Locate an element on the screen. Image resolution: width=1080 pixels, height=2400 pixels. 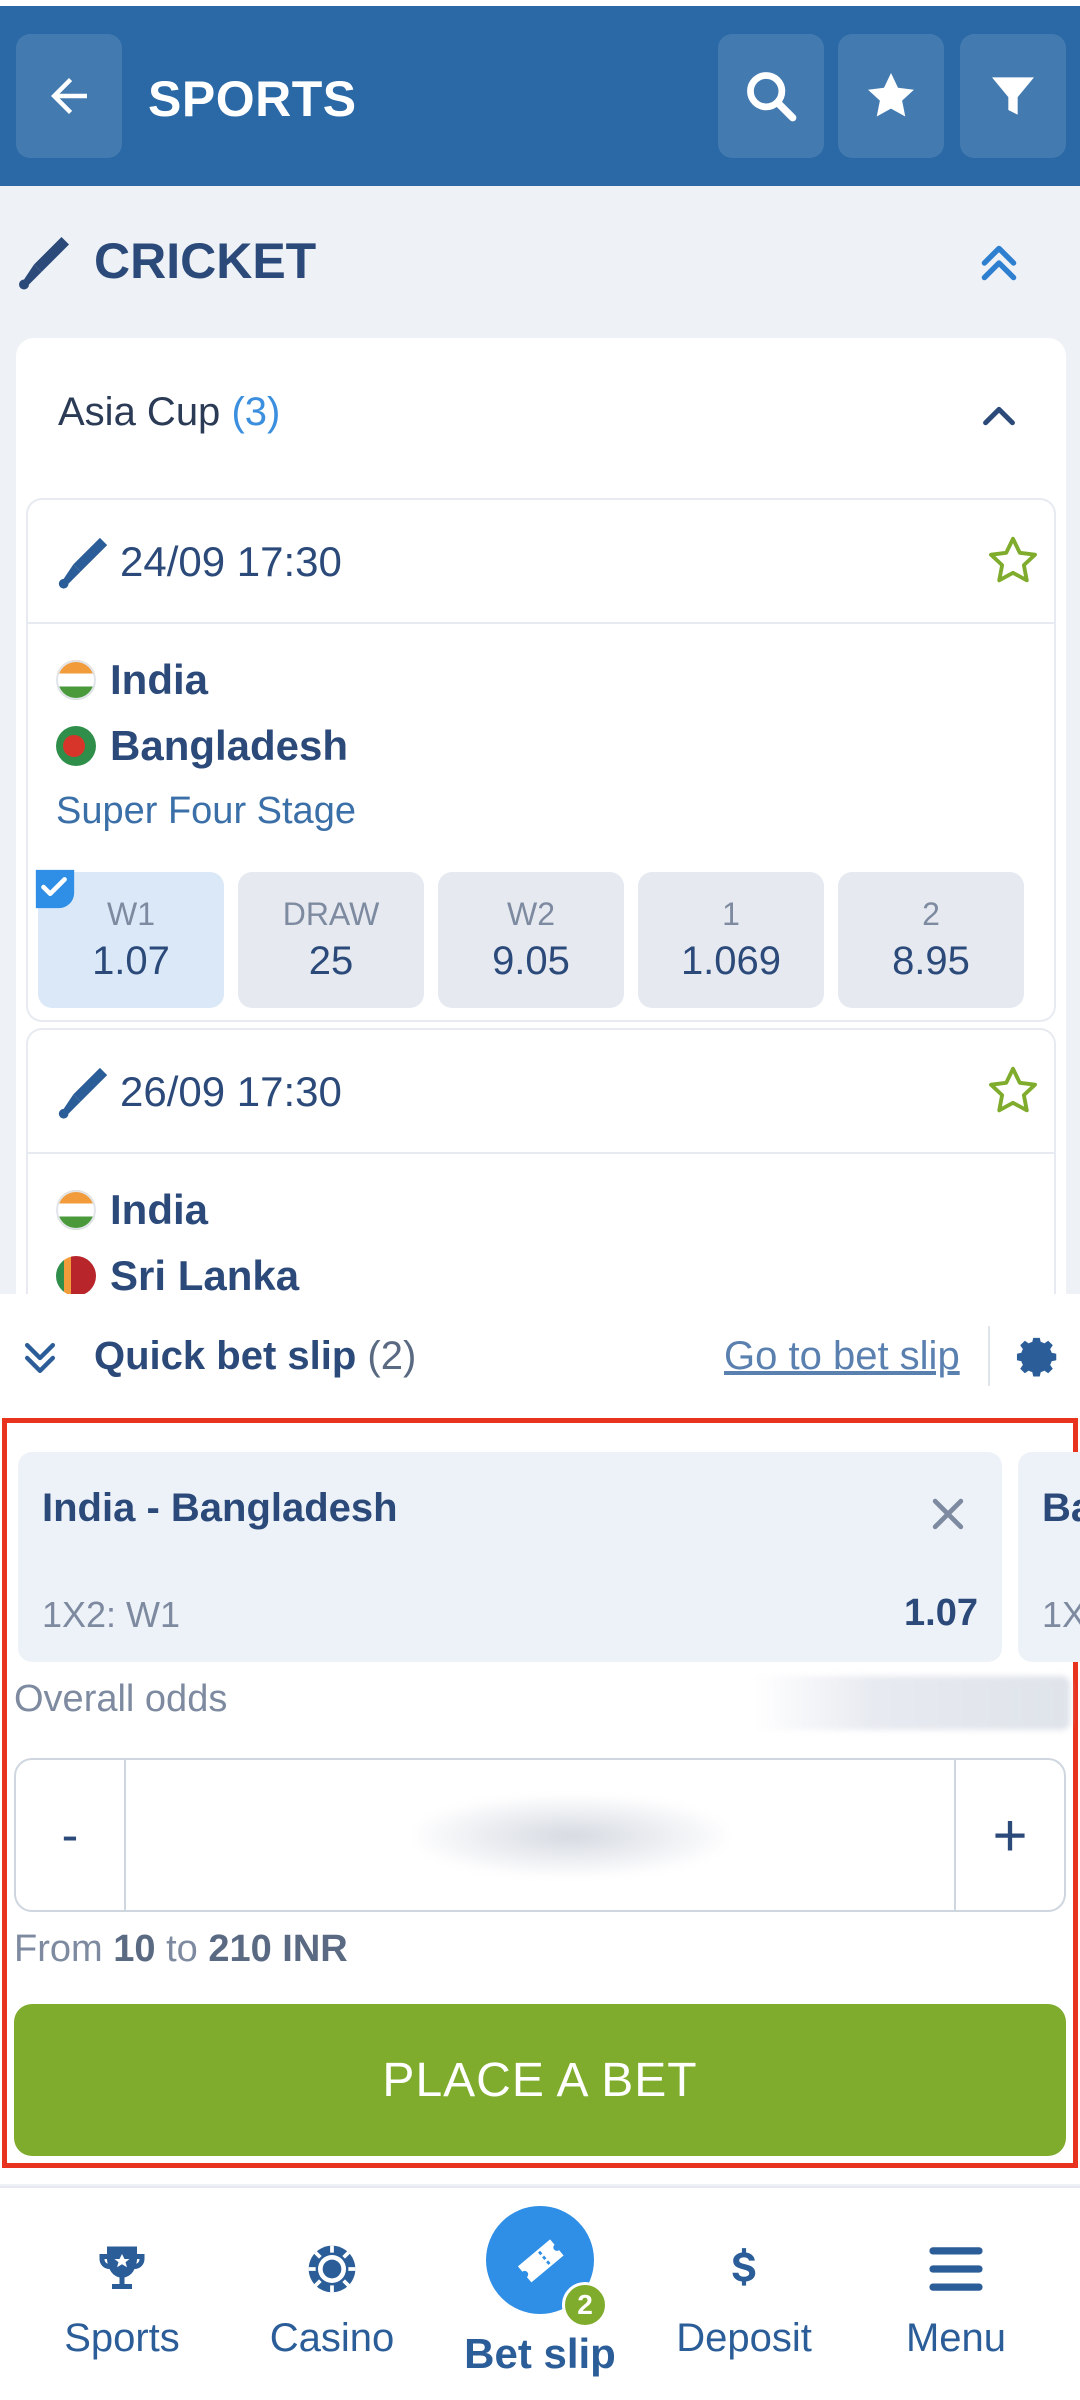
odd-label: 1 is located at coordinates (731, 914).